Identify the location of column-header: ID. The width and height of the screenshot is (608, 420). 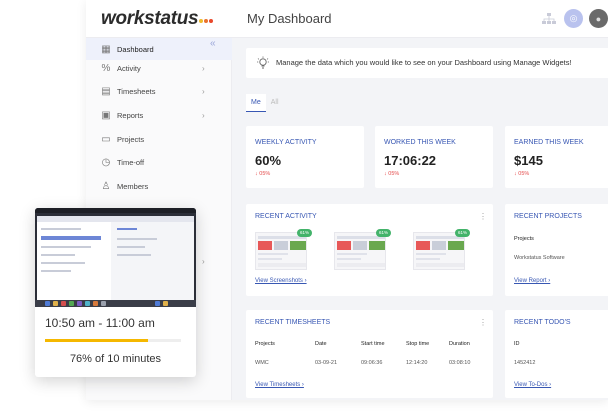
(517, 344).